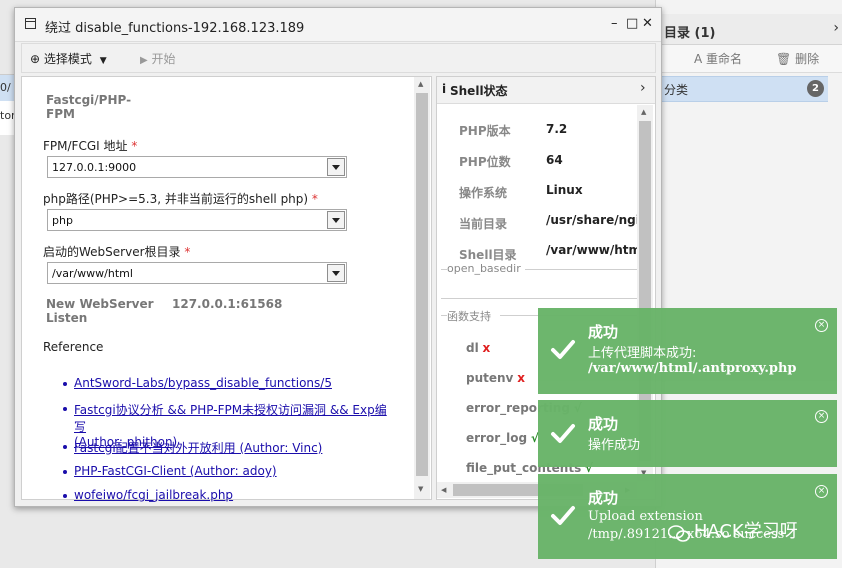 Image resolution: width=842 pixels, height=568 pixels. Describe the element at coordinates (690, 33) in the screenshot. I see `directory-panel-title: 目录 (1)` at that location.